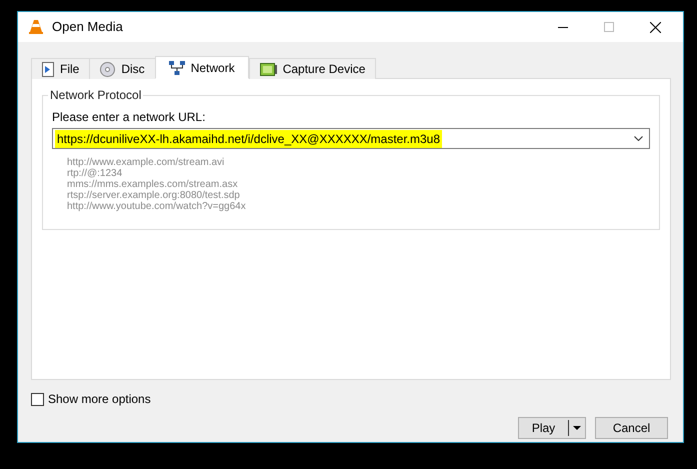 The width and height of the screenshot is (697, 469). I want to click on caret-icon, so click(577, 428).